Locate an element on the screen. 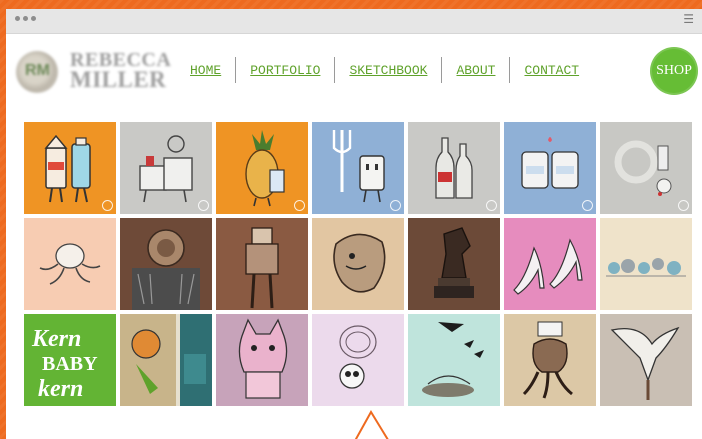 The width and height of the screenshot is (702, 439). nav-contact-link: CONTACT is located at coordinates (551, 70).